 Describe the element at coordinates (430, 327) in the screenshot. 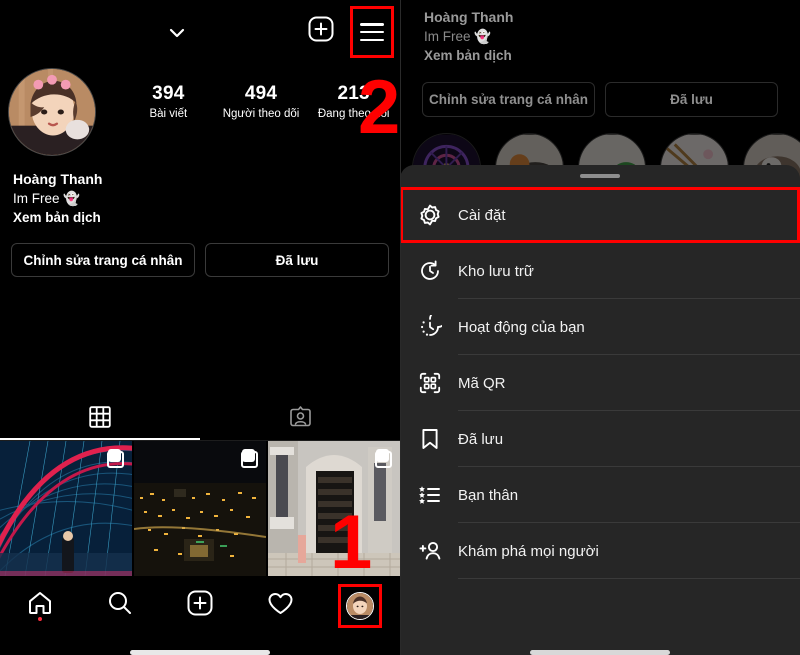

I see `activity-clock-icon` at that location.